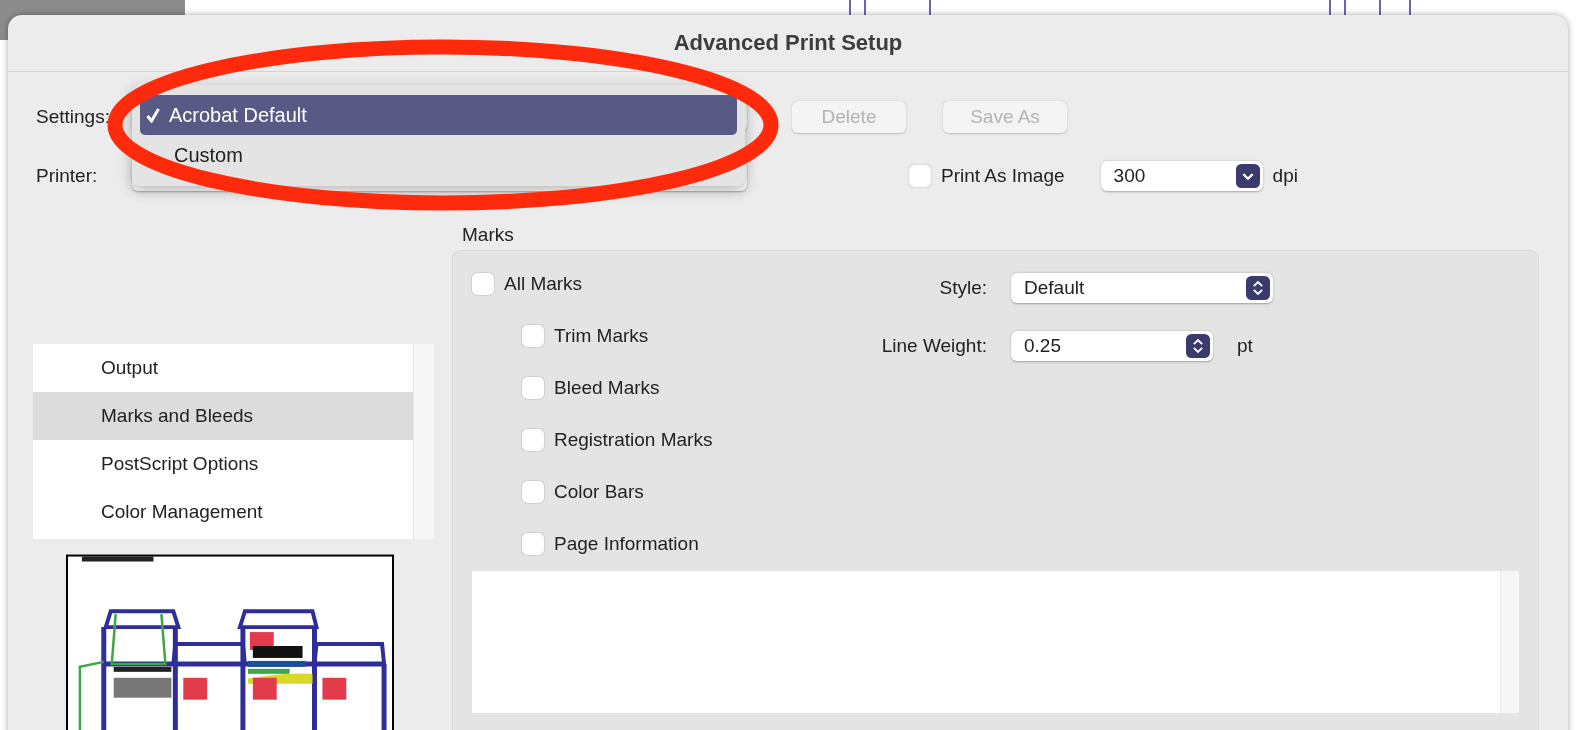  Describe the element at coordinates (601, 336) in the screenshot. I see `checkbox-label: Trim Marks` at that location.